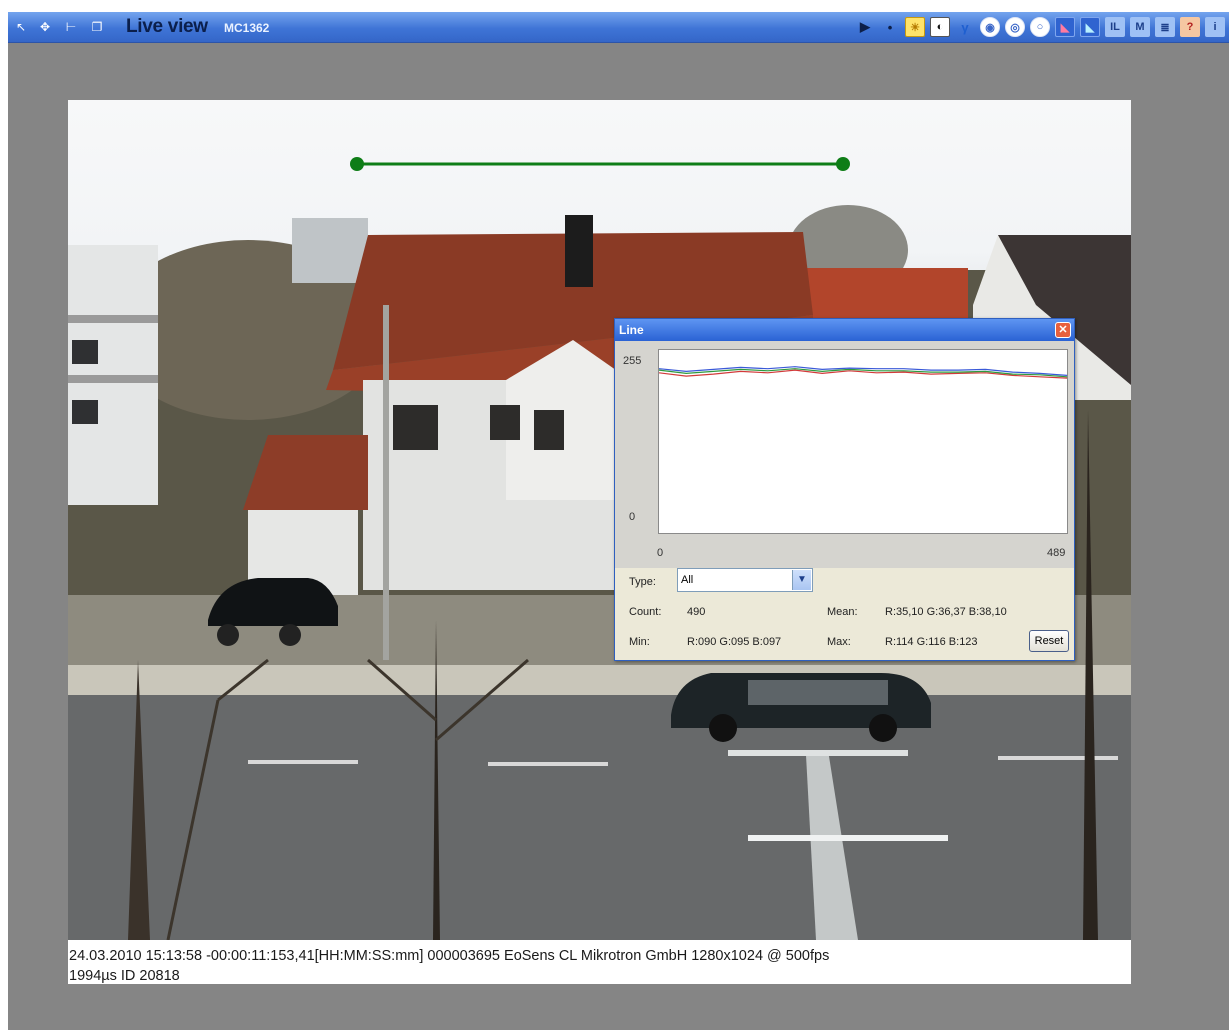  I want to click on histogram-red-icon: ◣, so click(1065, 27).